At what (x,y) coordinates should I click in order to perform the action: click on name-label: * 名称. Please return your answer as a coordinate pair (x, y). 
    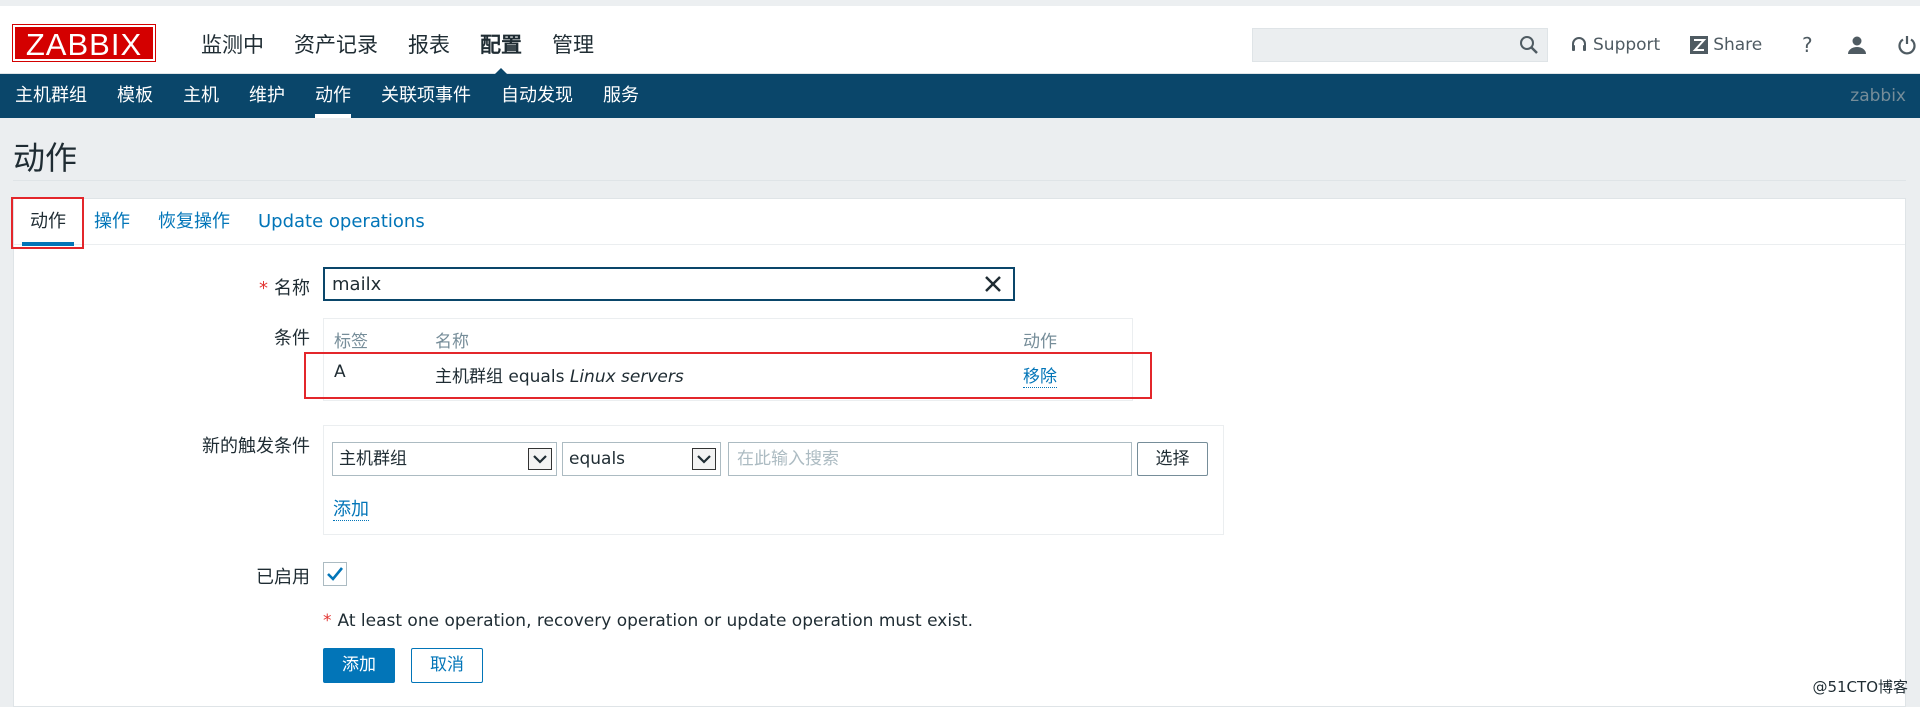
    Looking at the image, I should click on (284, 288).